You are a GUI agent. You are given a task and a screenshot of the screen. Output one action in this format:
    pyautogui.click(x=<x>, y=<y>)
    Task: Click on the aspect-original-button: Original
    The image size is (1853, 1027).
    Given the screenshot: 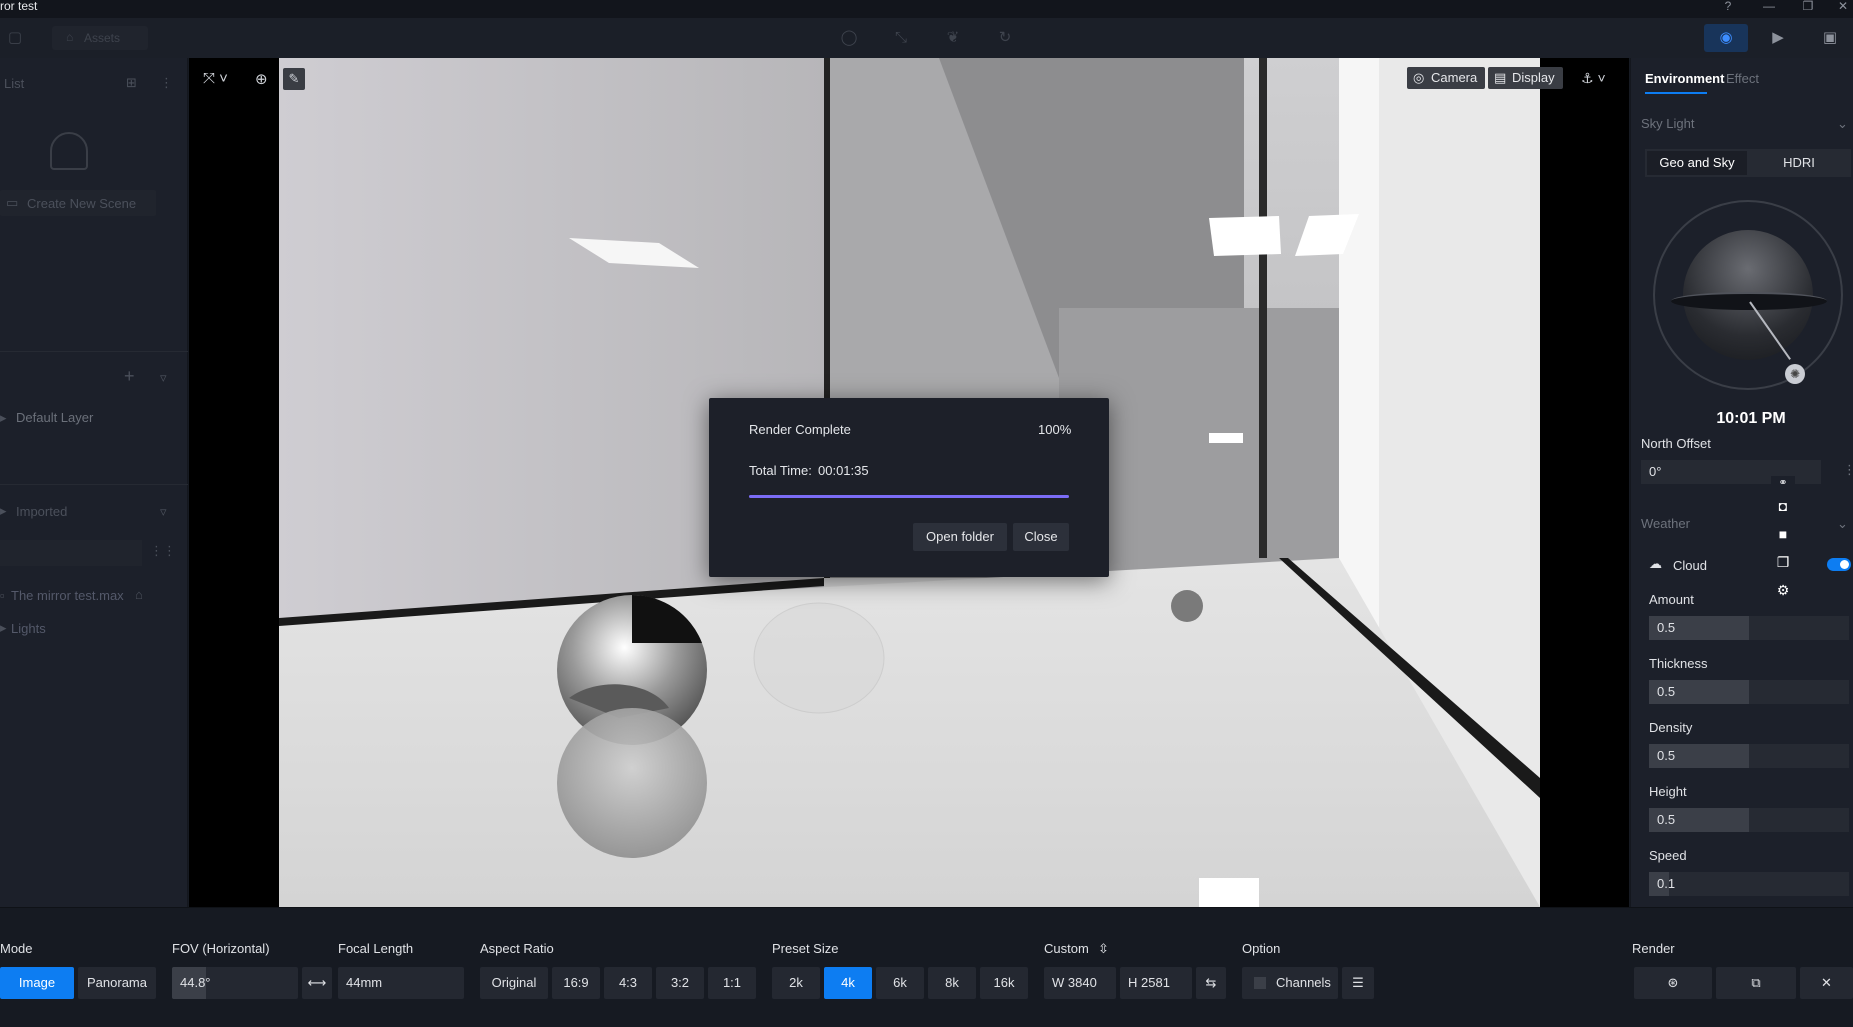 What is the action you would take?
    pyautogui.click(x=514, y=983)
    